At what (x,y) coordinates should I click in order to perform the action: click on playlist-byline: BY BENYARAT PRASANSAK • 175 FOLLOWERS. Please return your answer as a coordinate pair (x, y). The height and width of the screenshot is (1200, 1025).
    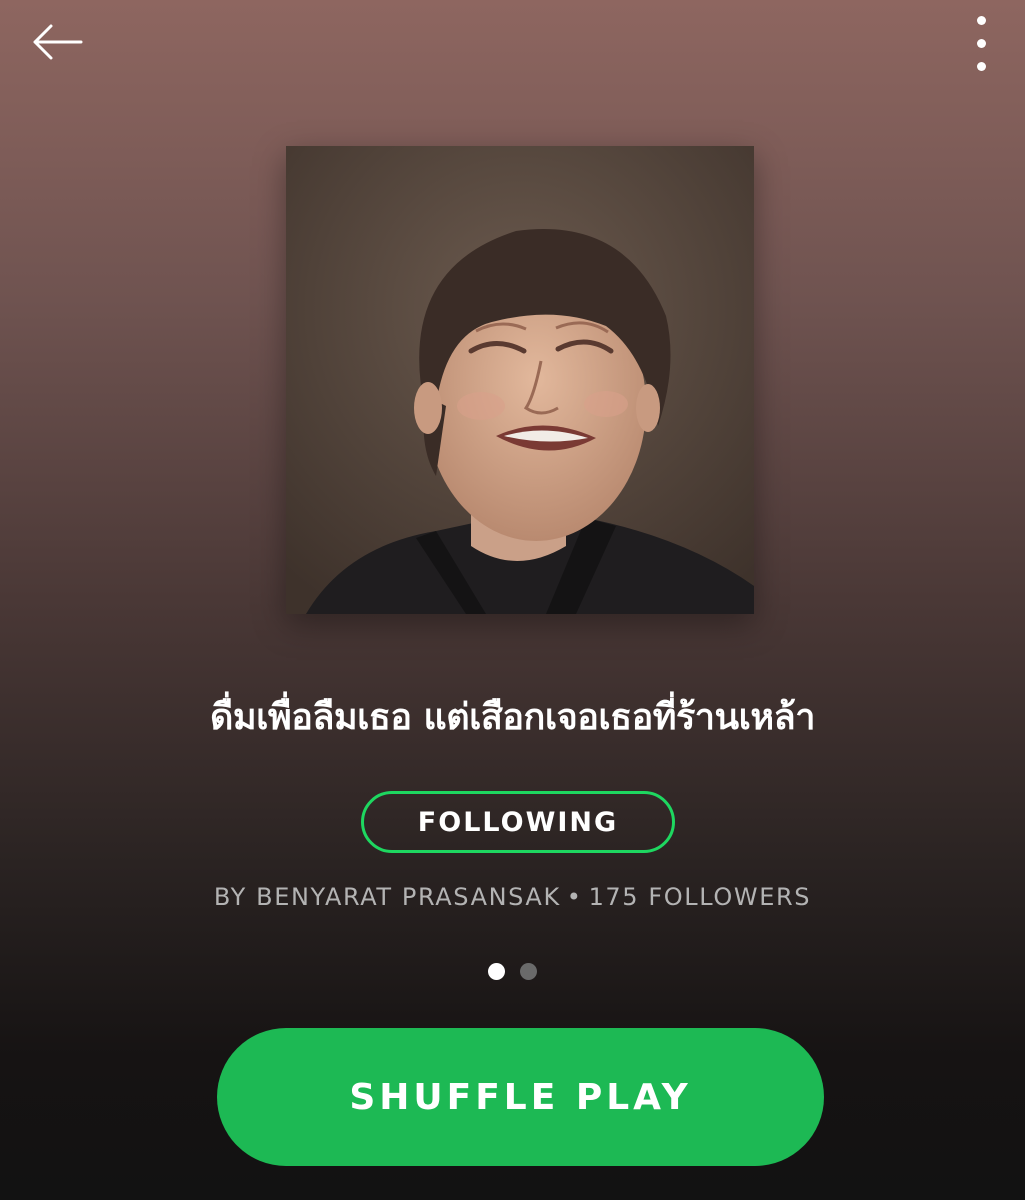
    Looking at the image, I should click on (512, 897).